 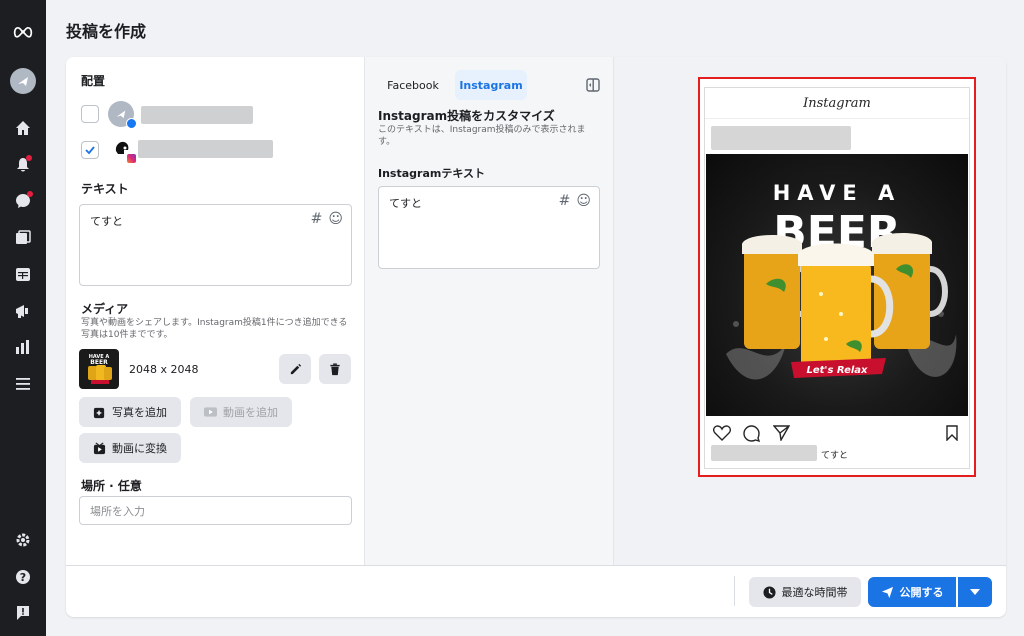 I want to click on media-thumbnail: HAVE A BEER, so click(x=99, y=369).